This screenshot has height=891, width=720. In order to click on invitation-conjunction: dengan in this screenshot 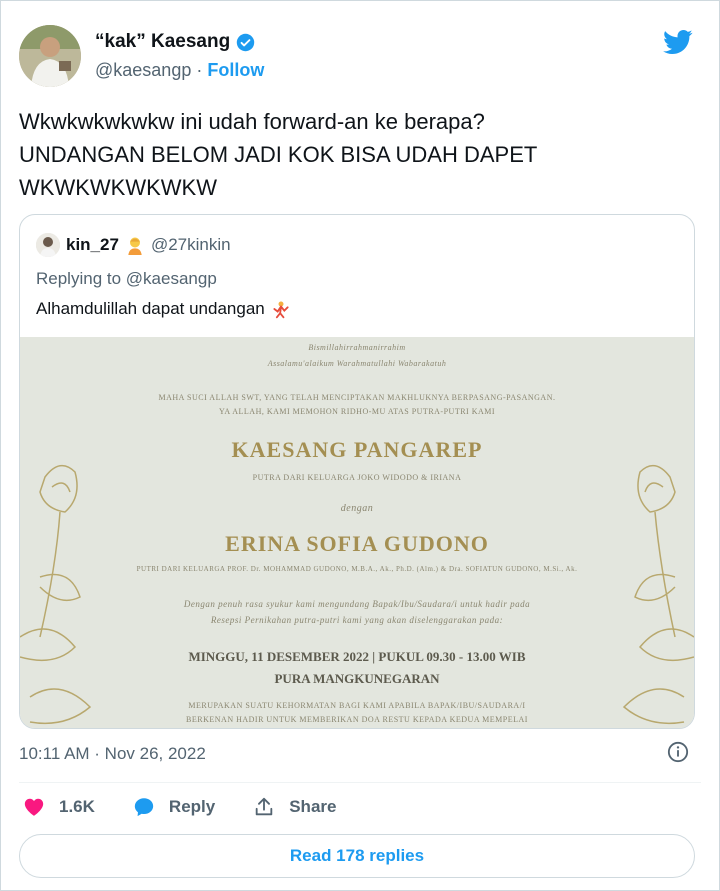, I will do `click(357, 508)`.